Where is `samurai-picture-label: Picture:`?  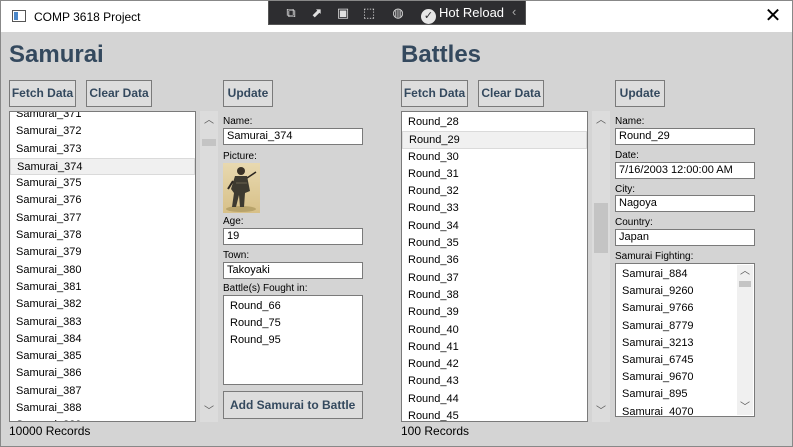
samurai-picture-label: Picture: is located at coordinates (240, 156).